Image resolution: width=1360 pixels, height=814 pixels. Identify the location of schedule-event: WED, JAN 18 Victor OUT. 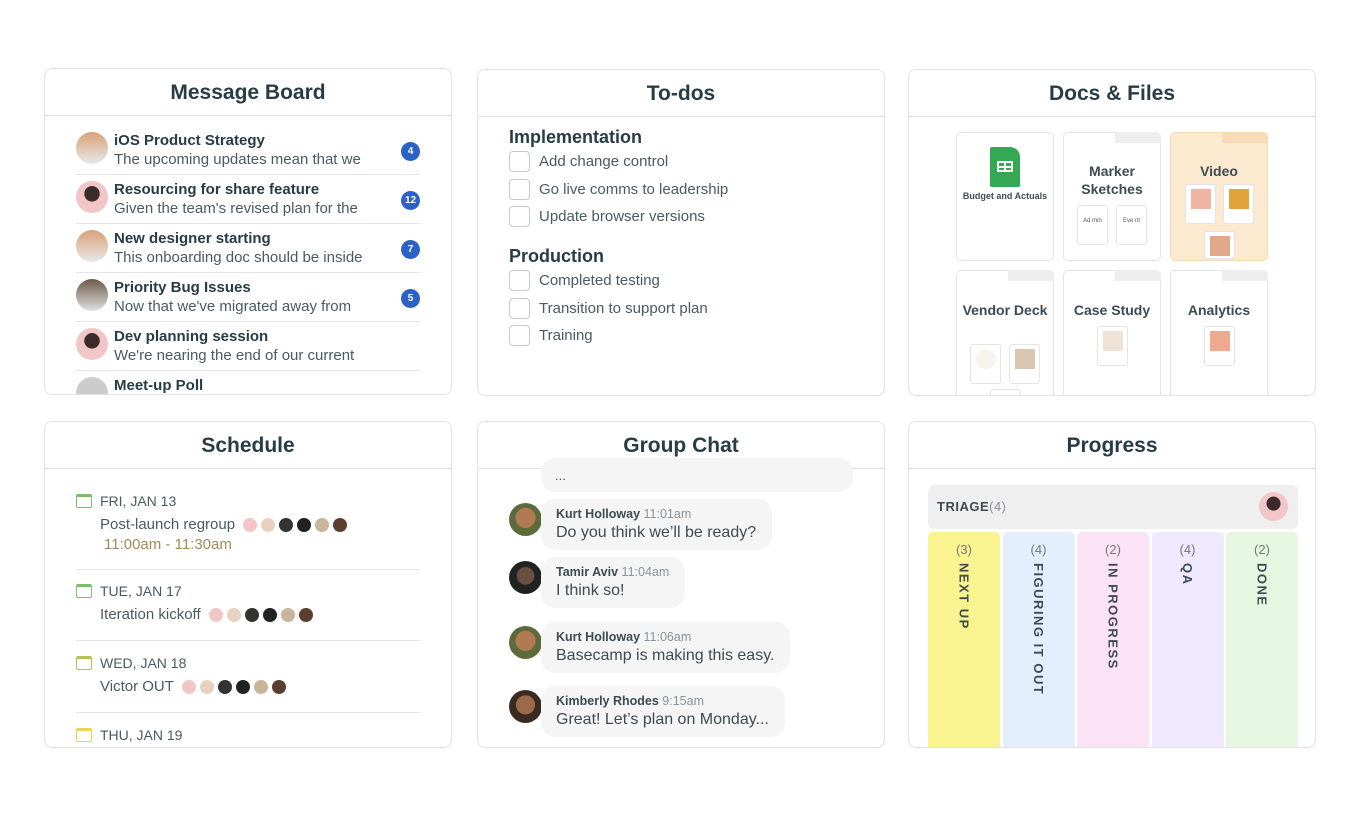
(248, 684).